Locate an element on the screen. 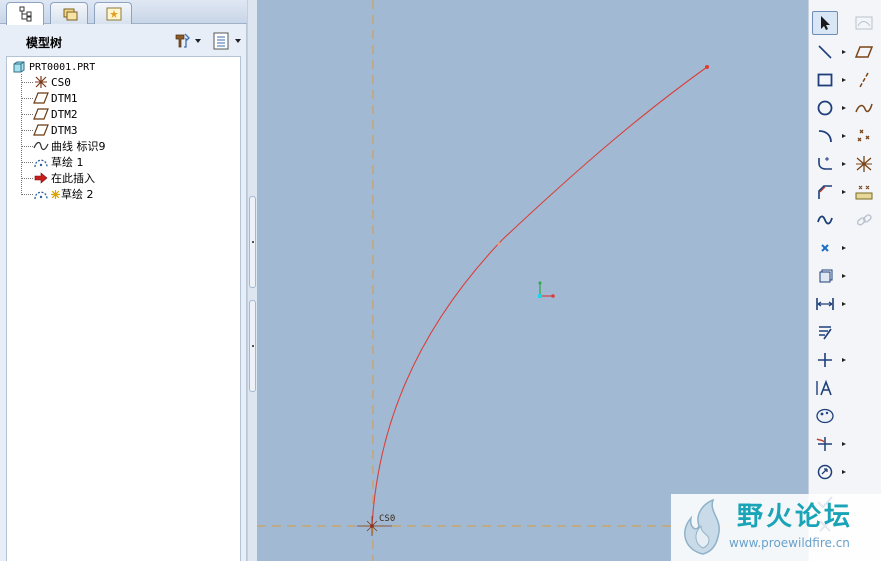  tree-item-sketch2: 草绘 2 is located at coordinates (57, 194).